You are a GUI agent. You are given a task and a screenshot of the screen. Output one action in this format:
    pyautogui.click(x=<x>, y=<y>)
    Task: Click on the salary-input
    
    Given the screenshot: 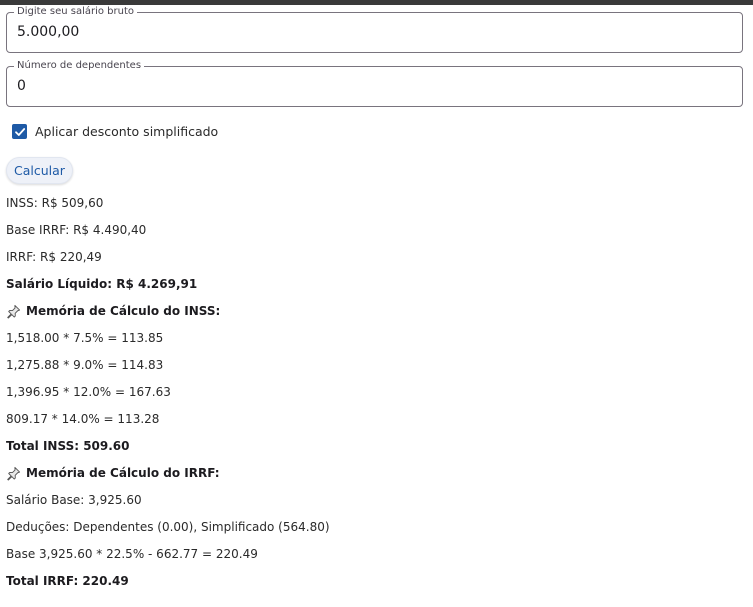 What is the action you would take?
    pyautogui.click(x=367, y=32)
    